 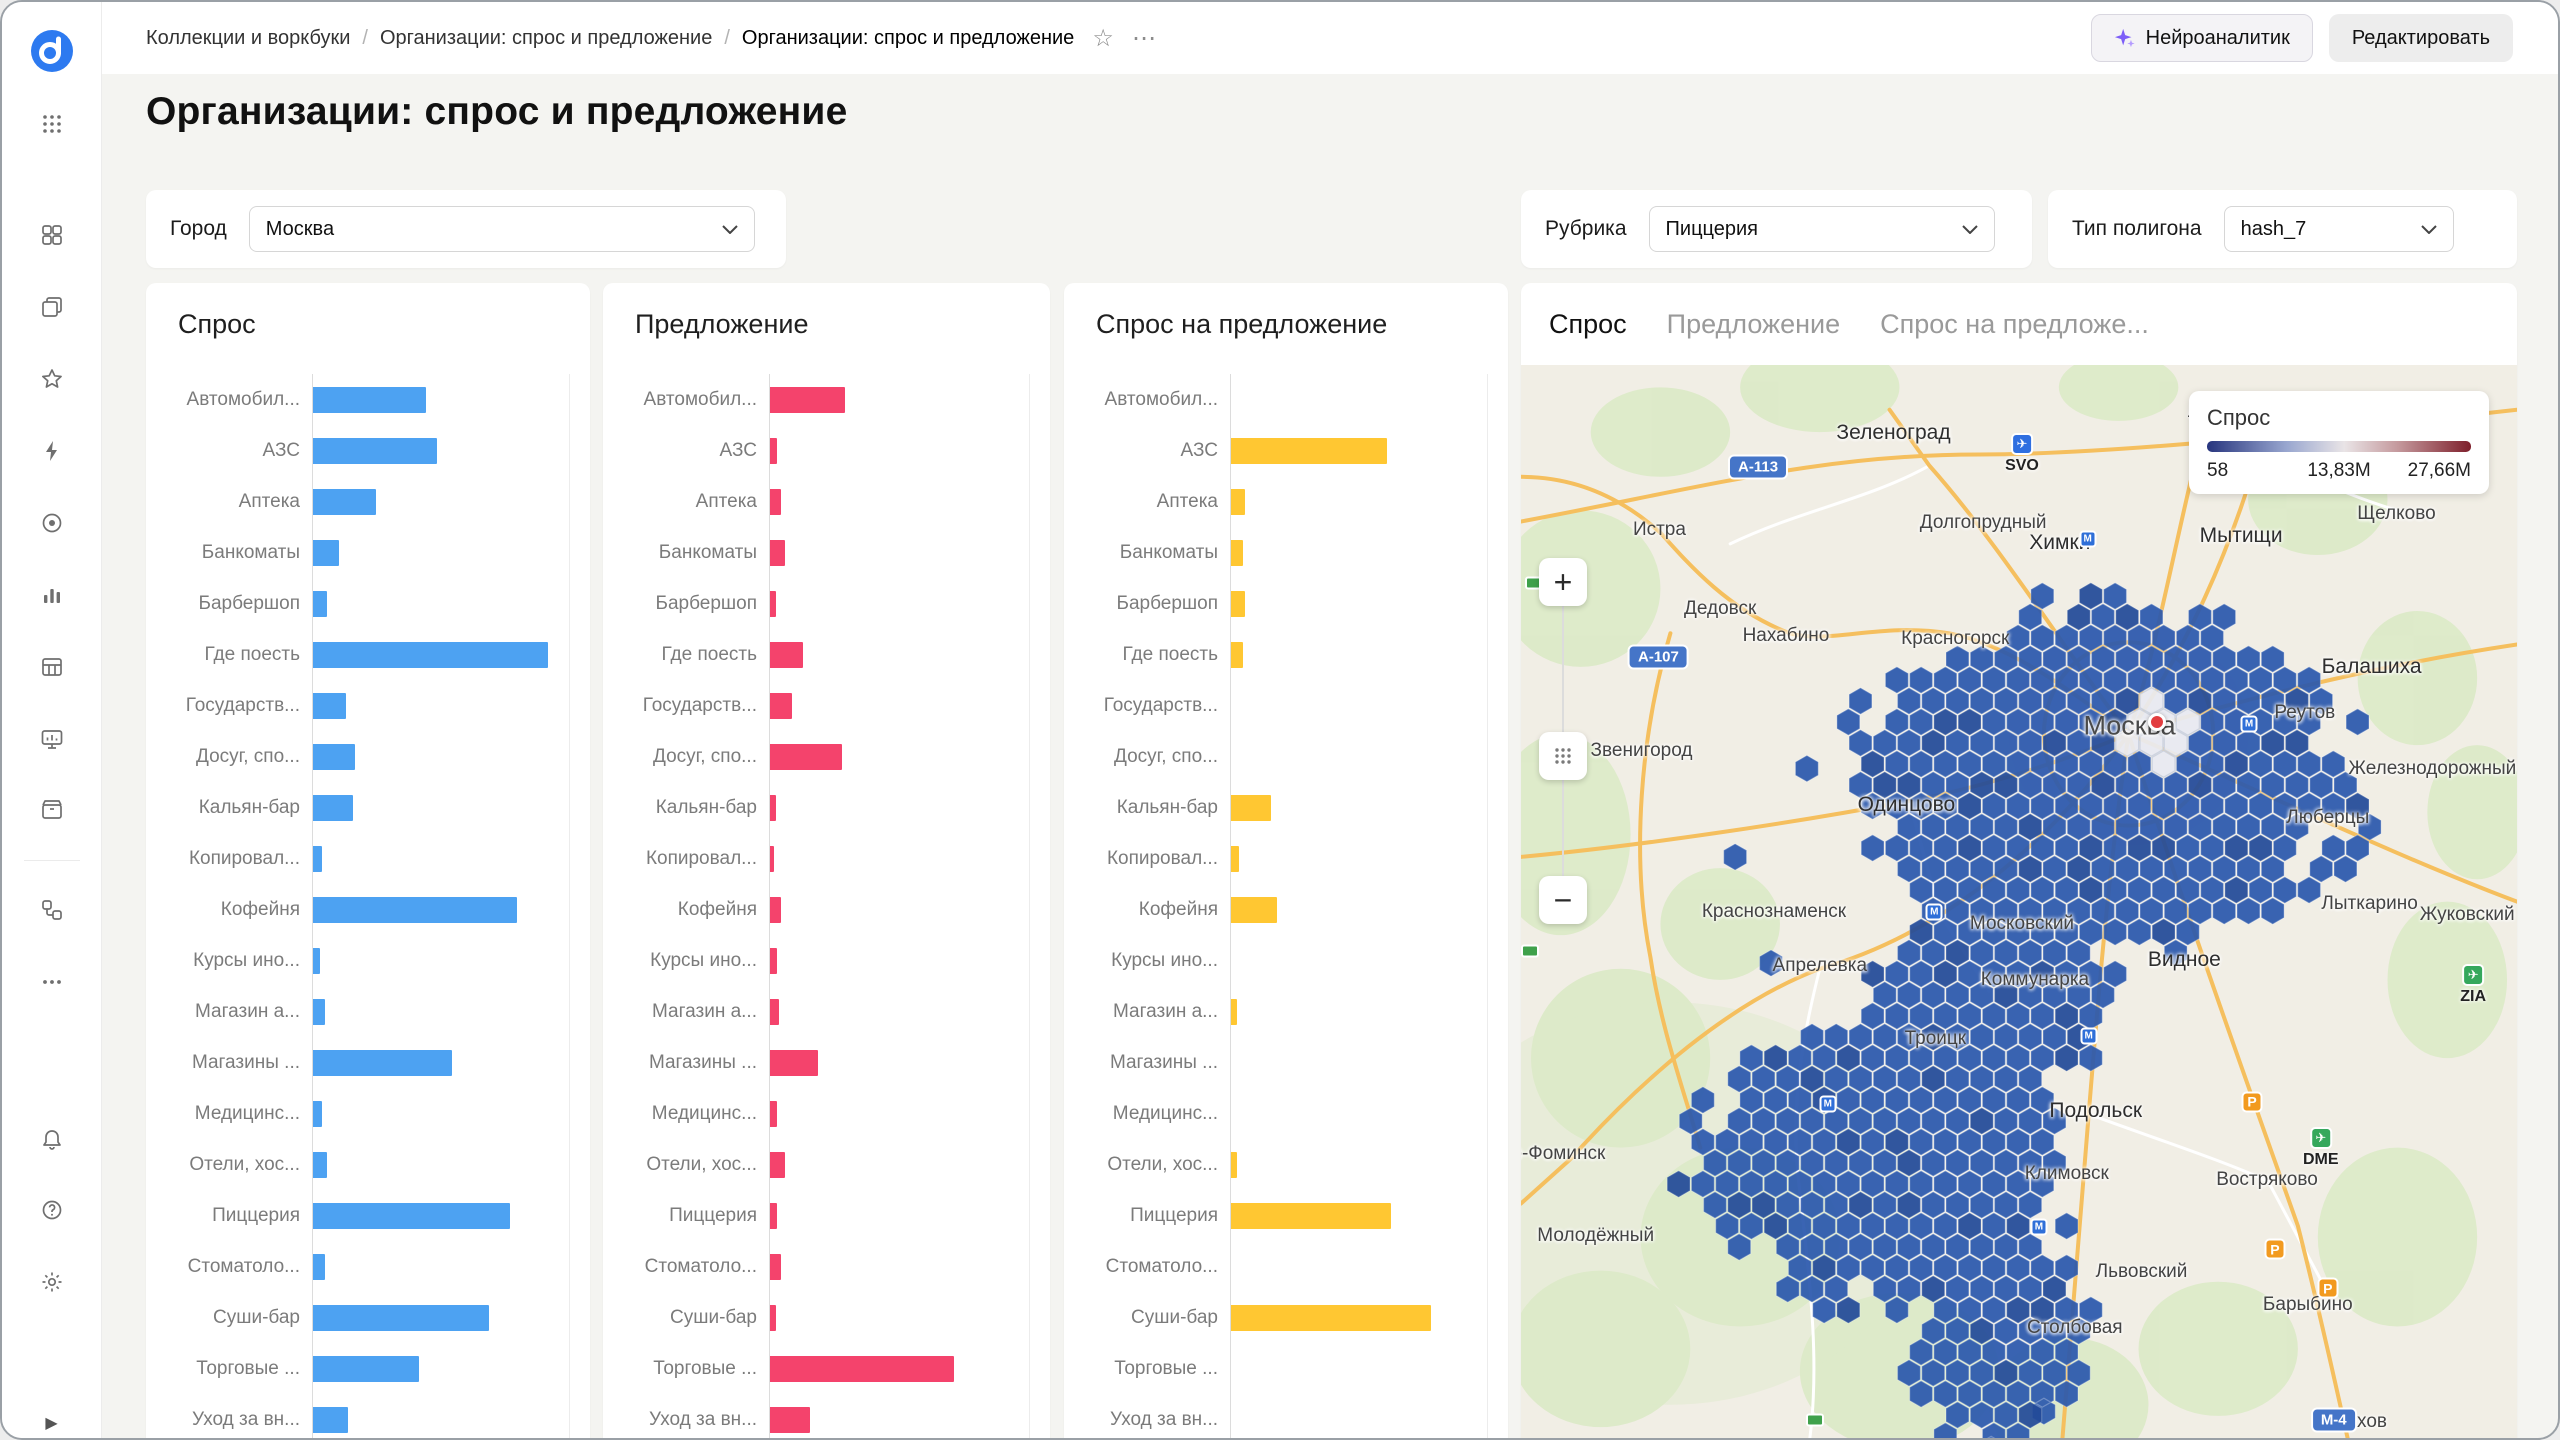 What do you see at coordinates (2338, 229) in the screenshot?
I see `polygon-select: hash_7` at bounding box center [2338, 229].